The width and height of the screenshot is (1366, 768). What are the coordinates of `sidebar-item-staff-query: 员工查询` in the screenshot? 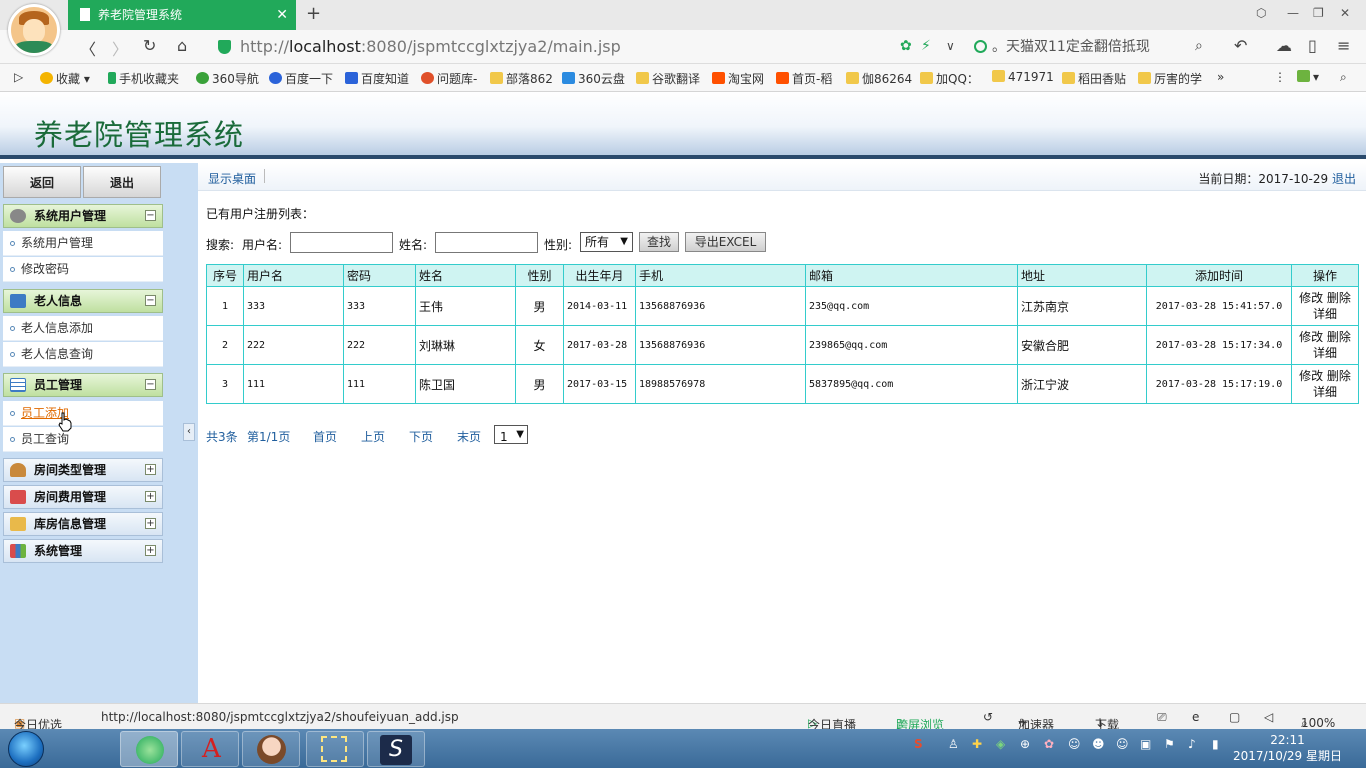 It's located at (83, 439).